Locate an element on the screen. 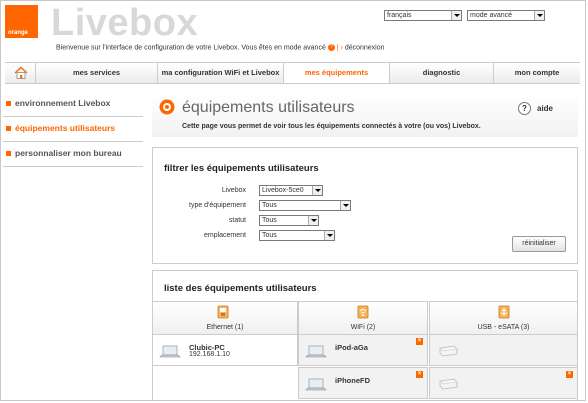 The image size is (588, 403). livebox-brand: Livebox is located at coordinates (125, 23).